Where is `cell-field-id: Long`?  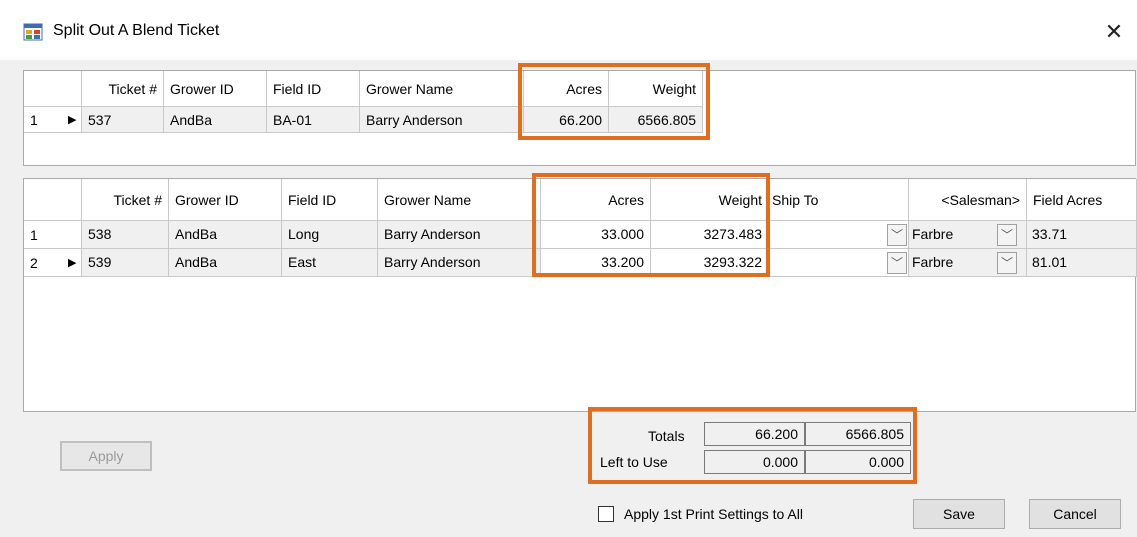 cell-field-id: Long is located at coordinates (330, 235).